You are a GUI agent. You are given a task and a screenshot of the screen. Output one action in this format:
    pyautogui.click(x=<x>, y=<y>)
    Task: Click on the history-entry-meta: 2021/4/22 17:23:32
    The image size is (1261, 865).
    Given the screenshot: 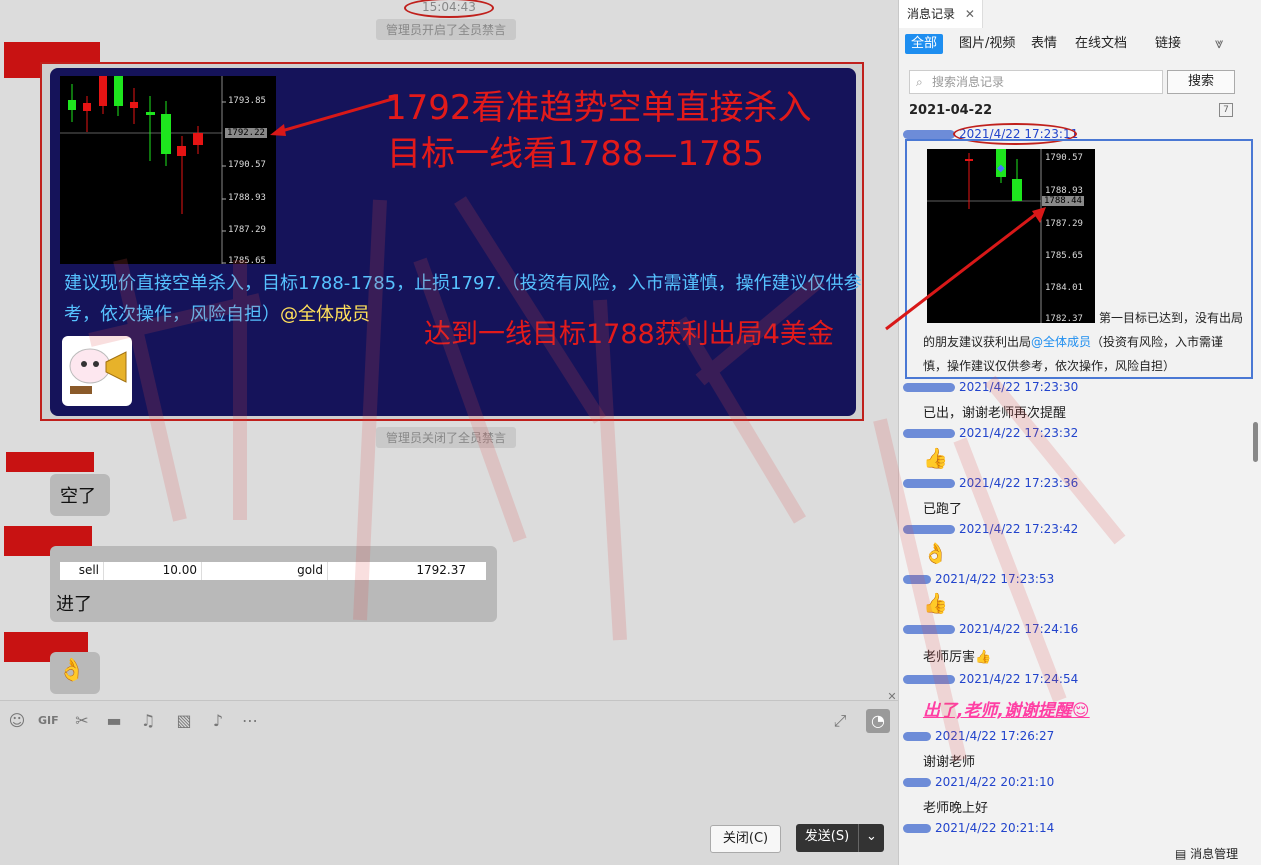 What is the action you would take?
    pyautogui.click(x=990, y=433)
    